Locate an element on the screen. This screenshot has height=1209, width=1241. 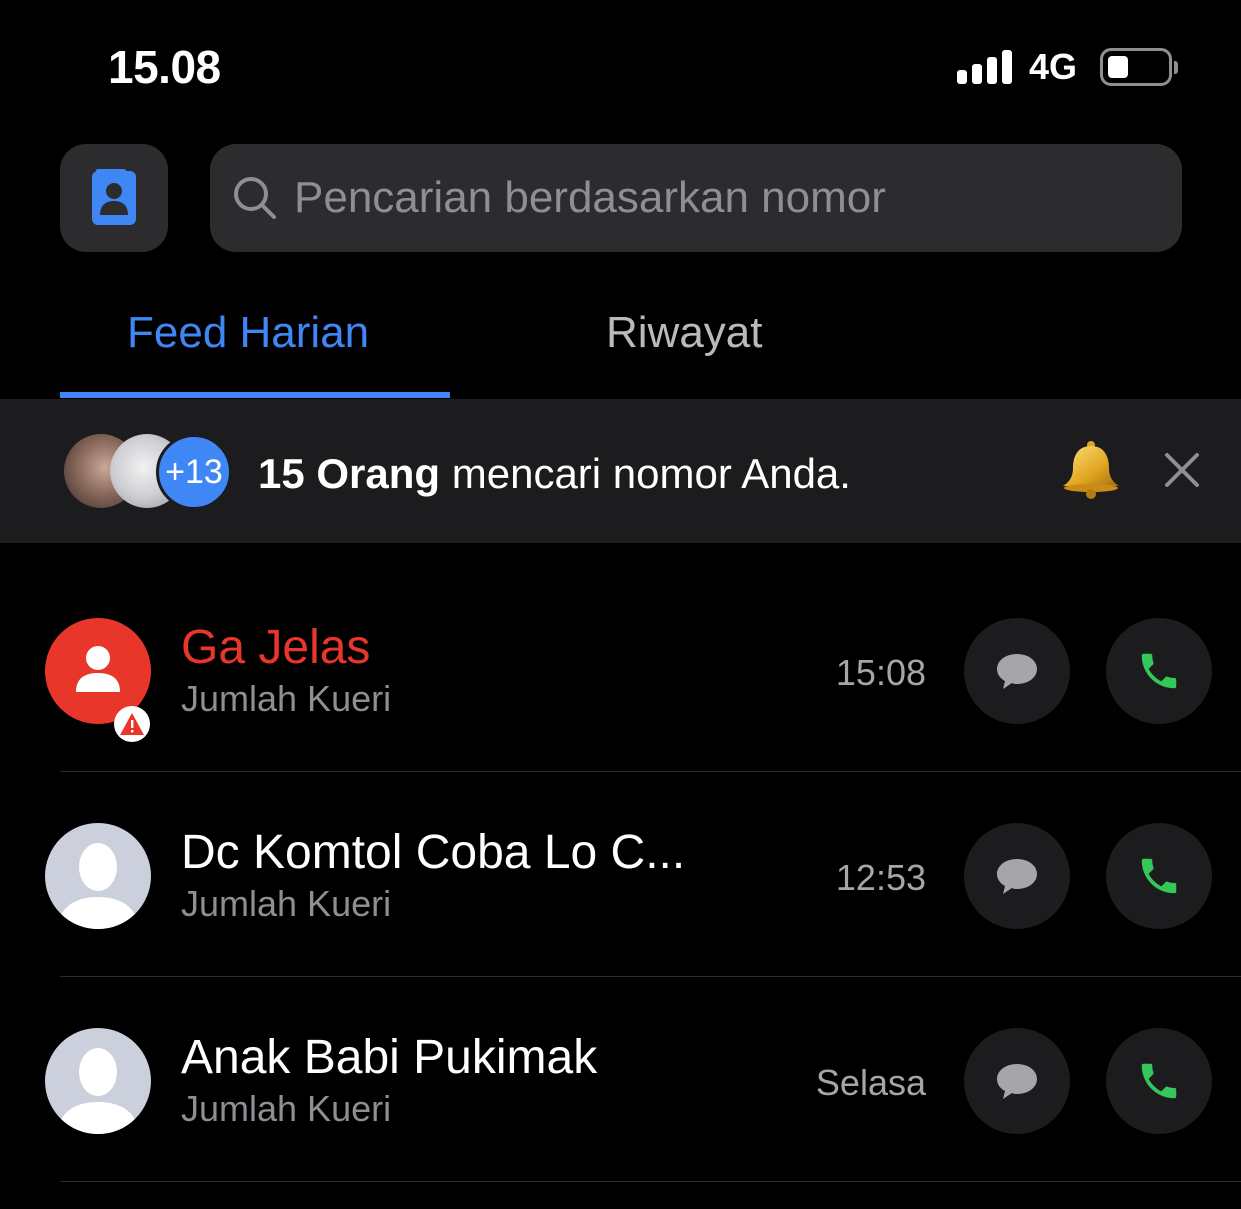
network-type: 4G is located at coordinates (1053, 66).